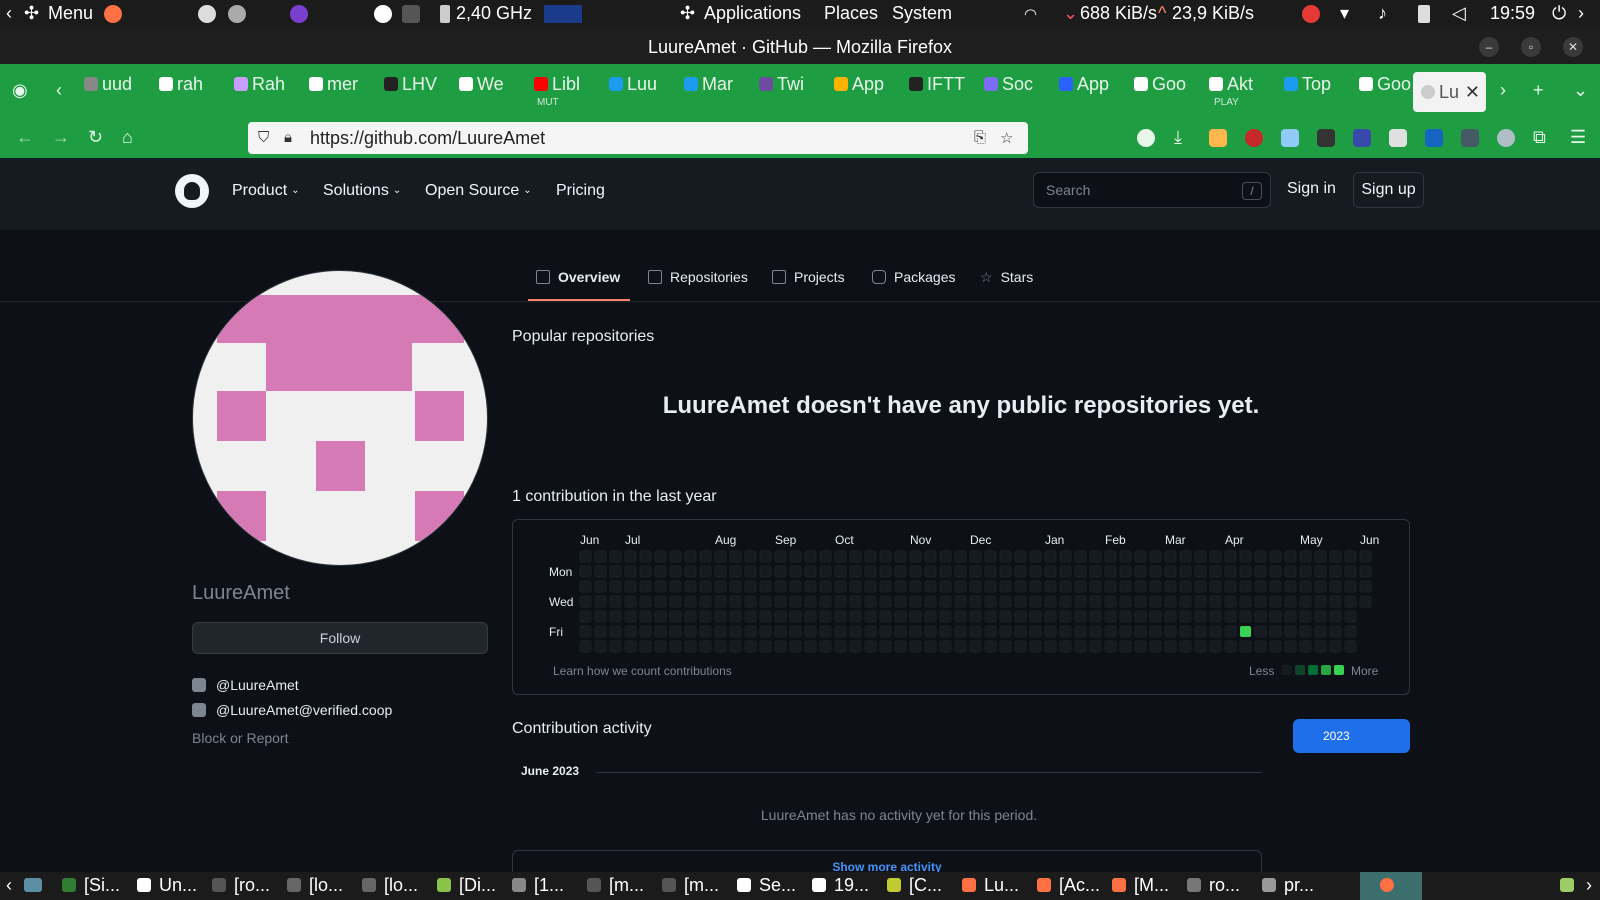 This screenshot has width=1600, height=900. What do you see at coordinates (1503, 90) in the screenshot?
I see `tab-scroll-right-icon: ›` at bounding box center [1503, 90].